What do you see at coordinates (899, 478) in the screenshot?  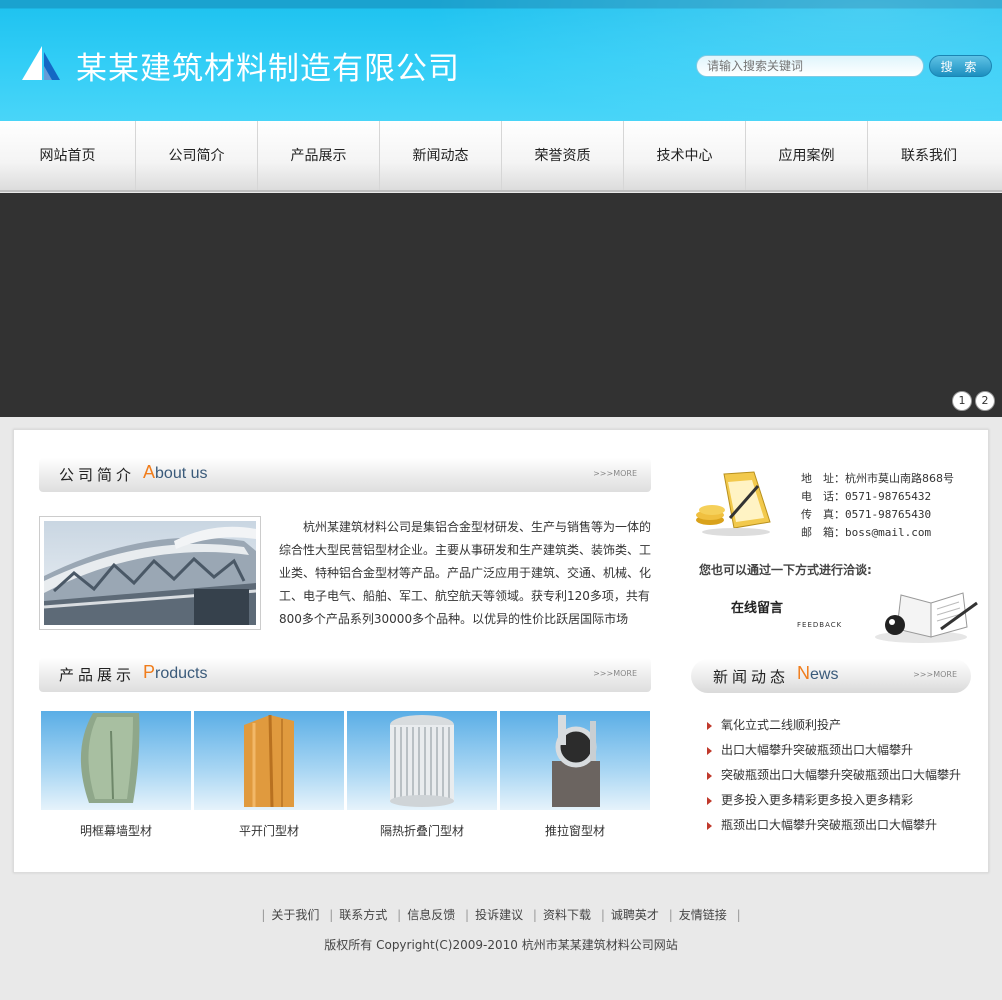 I see `address-value: 杭州市莫山南路868号` at bounding box center [899, 478].